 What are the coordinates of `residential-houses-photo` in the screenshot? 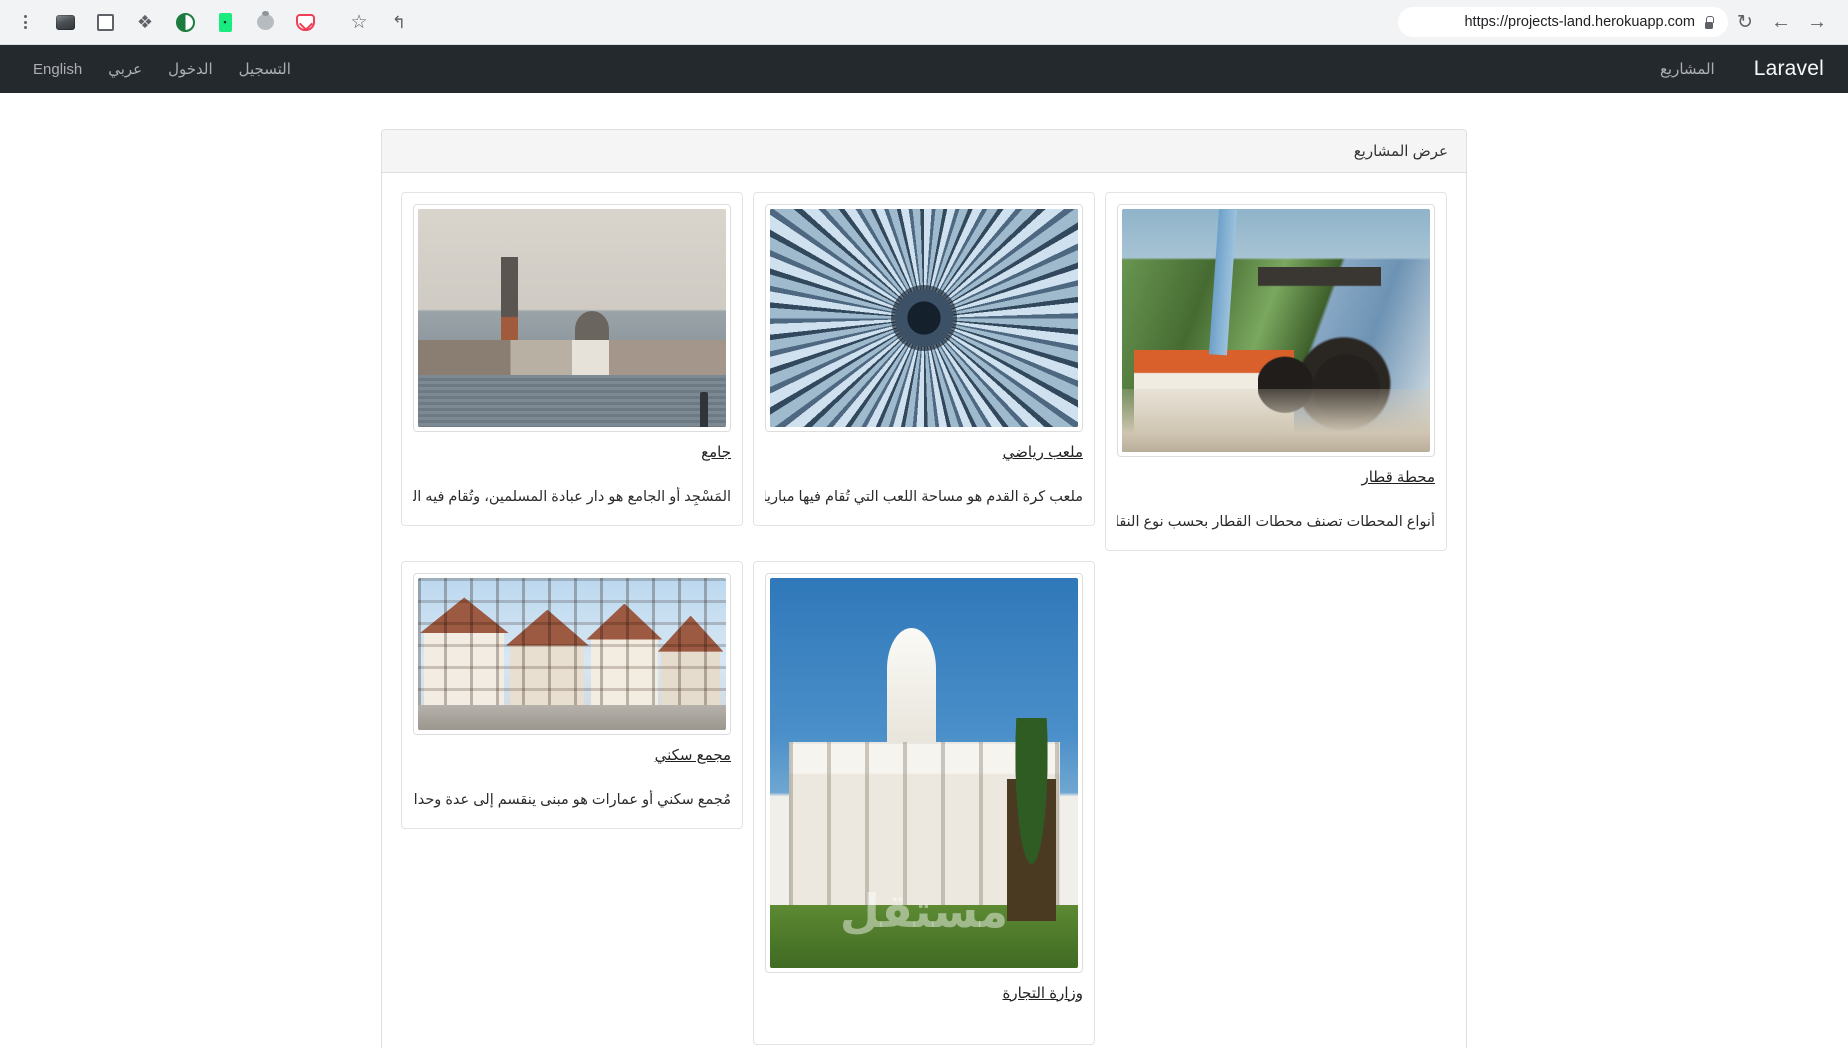 It's located at (572, 653).